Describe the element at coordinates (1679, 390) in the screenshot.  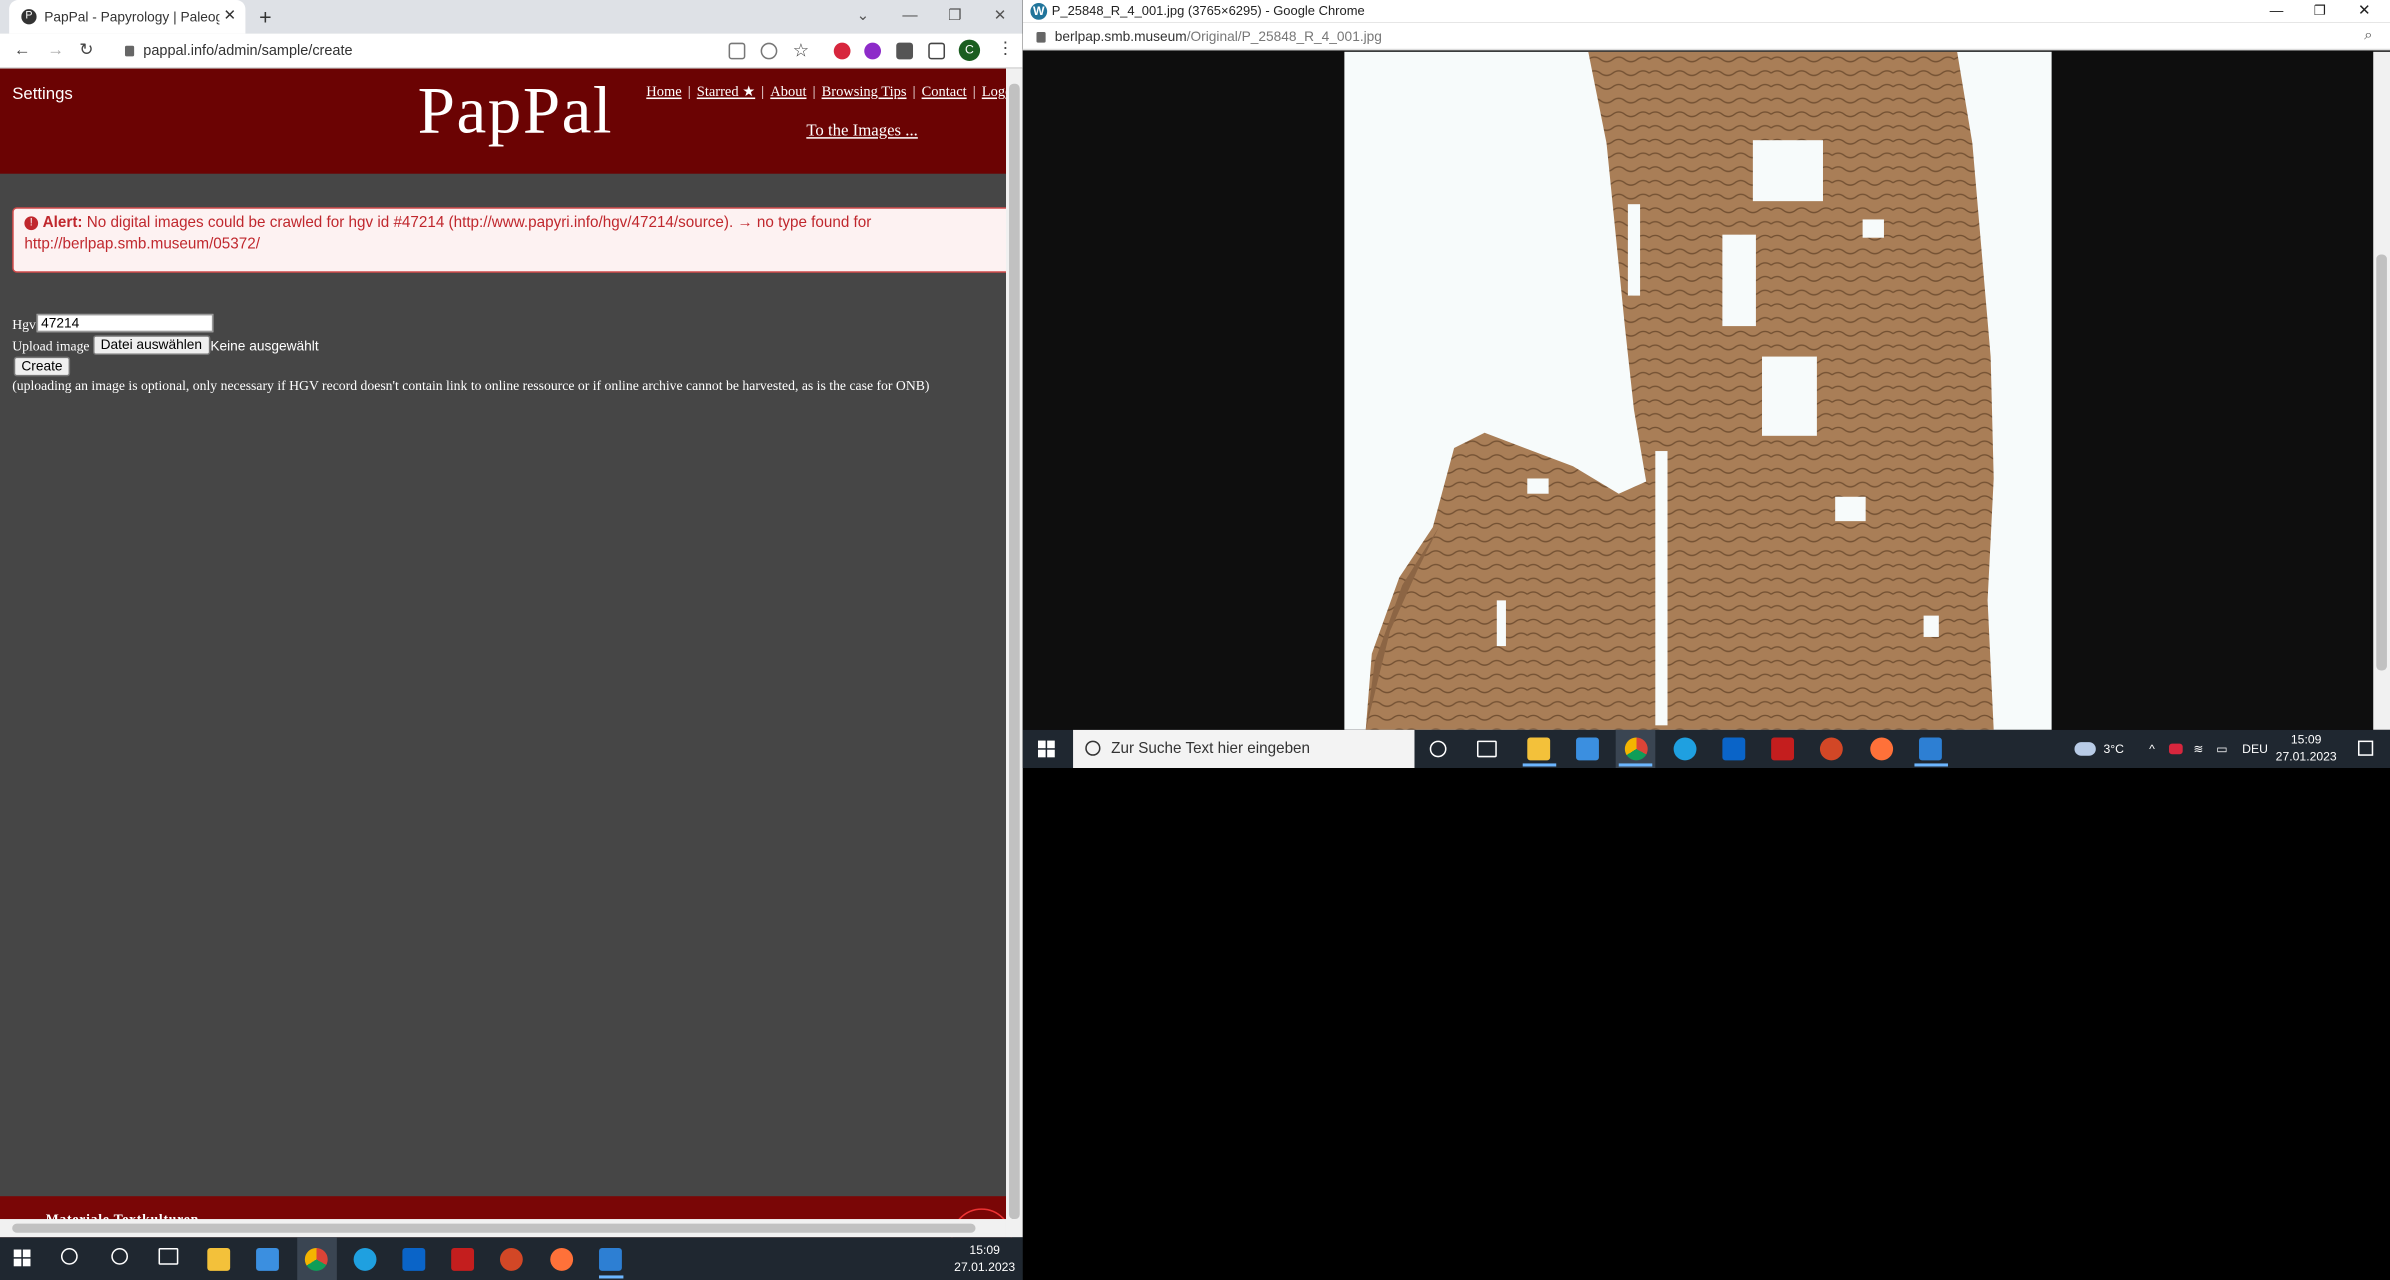
I see `papyrus-fragment-svg` at that location.